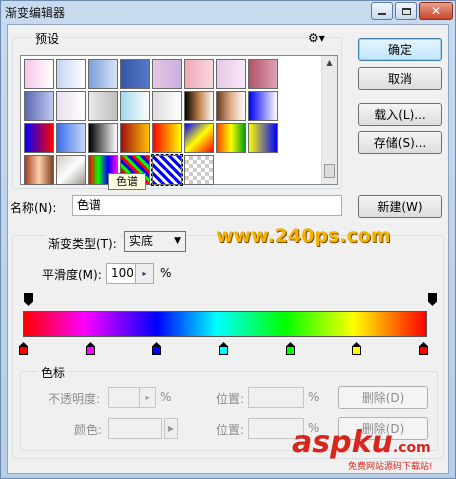  What do you see at coordinates (177, 241) in the screenshot?
I see `chevron-down-icon: ▼` at bounding box center [177, 241].